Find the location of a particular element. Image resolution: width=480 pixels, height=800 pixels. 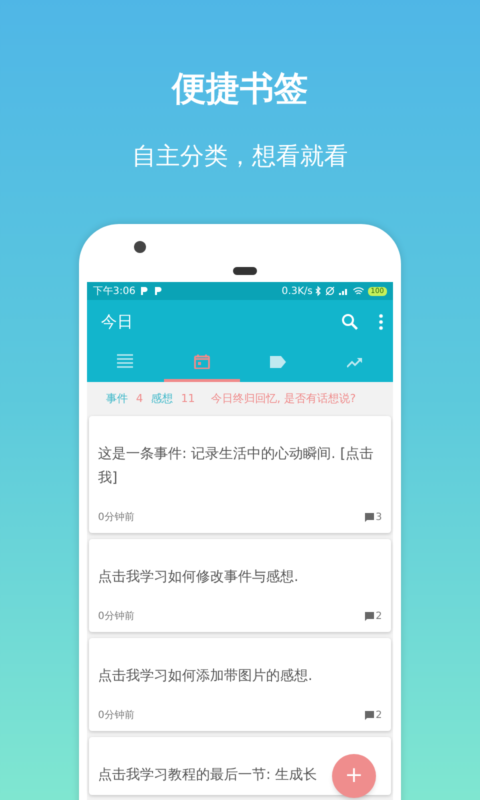

prompt-text: 今日终归回忆, 是否有话想说? is located at coordinates (283, 398).